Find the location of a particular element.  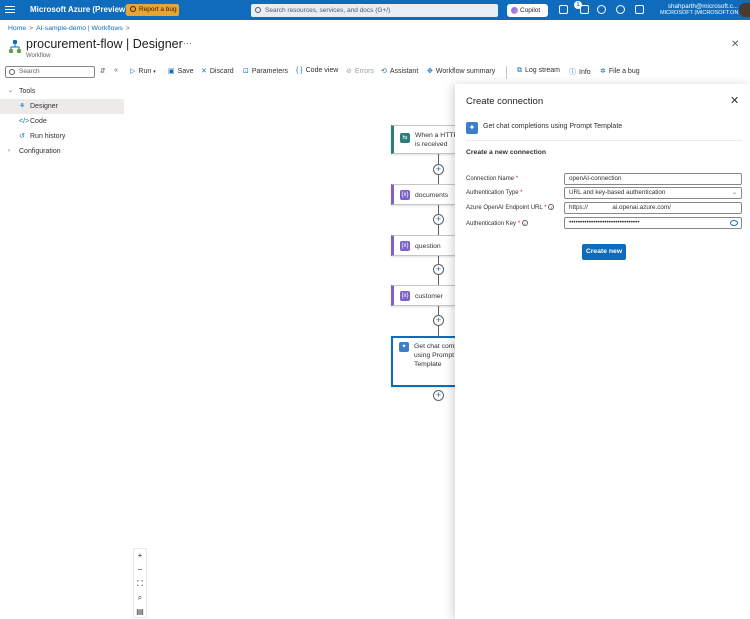

report-bug-button: Report a bug is located at coordinates (152, 10).